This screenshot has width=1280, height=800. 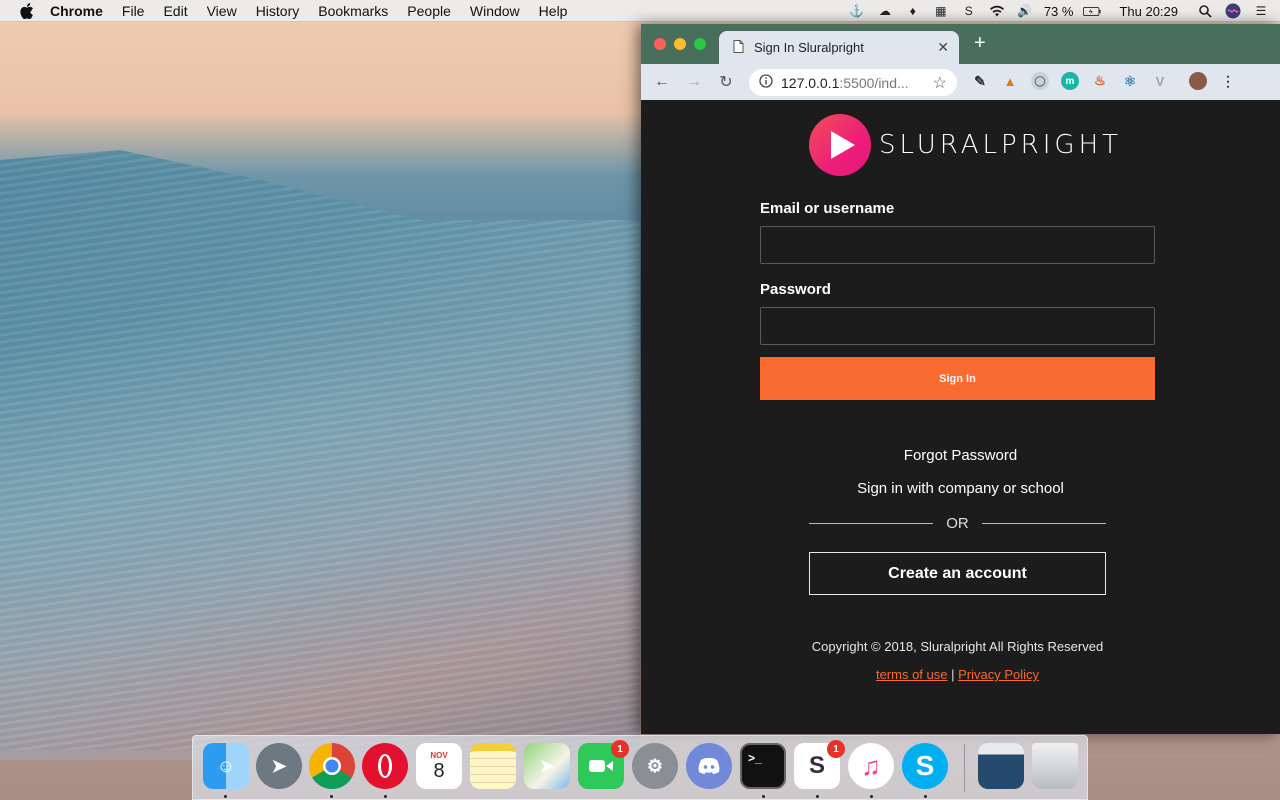 I want to click on zoom-window-button, so click(x=700, y=44).